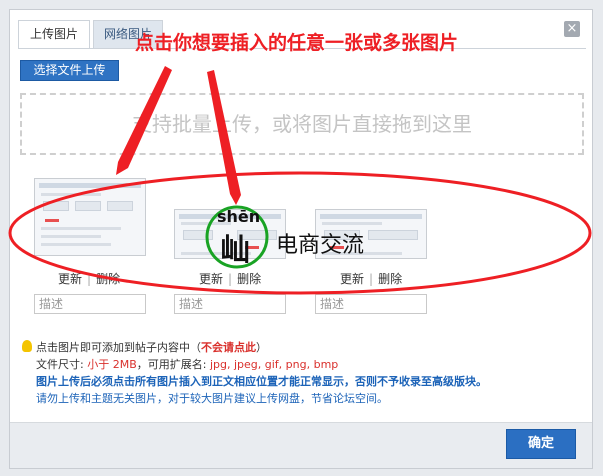  What do you see at coordinates (27, 346) in the screenshot?
I see `lightbulb-icon` at bounding box center [27, 346].